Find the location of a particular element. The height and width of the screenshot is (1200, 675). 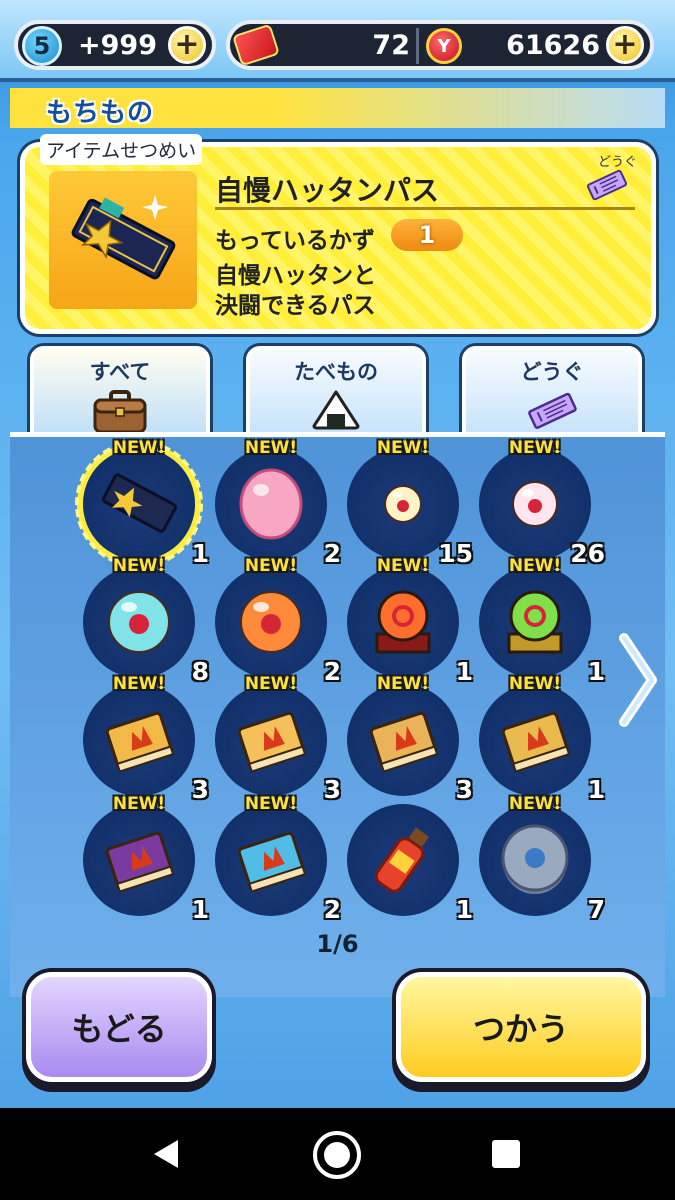

tab-tools-label: どうぐ is located at coordinates (552, 372).